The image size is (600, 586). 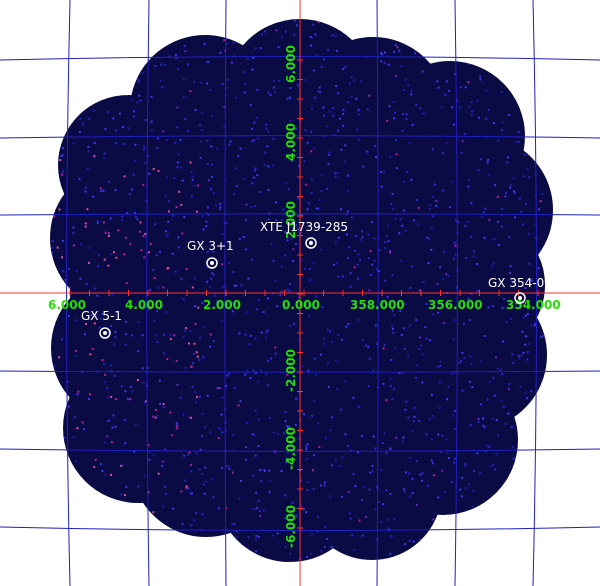 What do you see at coordinates (533, 305) in the screenshot?
I see `lon-tick-label: 354.000` at bounding box center [533, 305].